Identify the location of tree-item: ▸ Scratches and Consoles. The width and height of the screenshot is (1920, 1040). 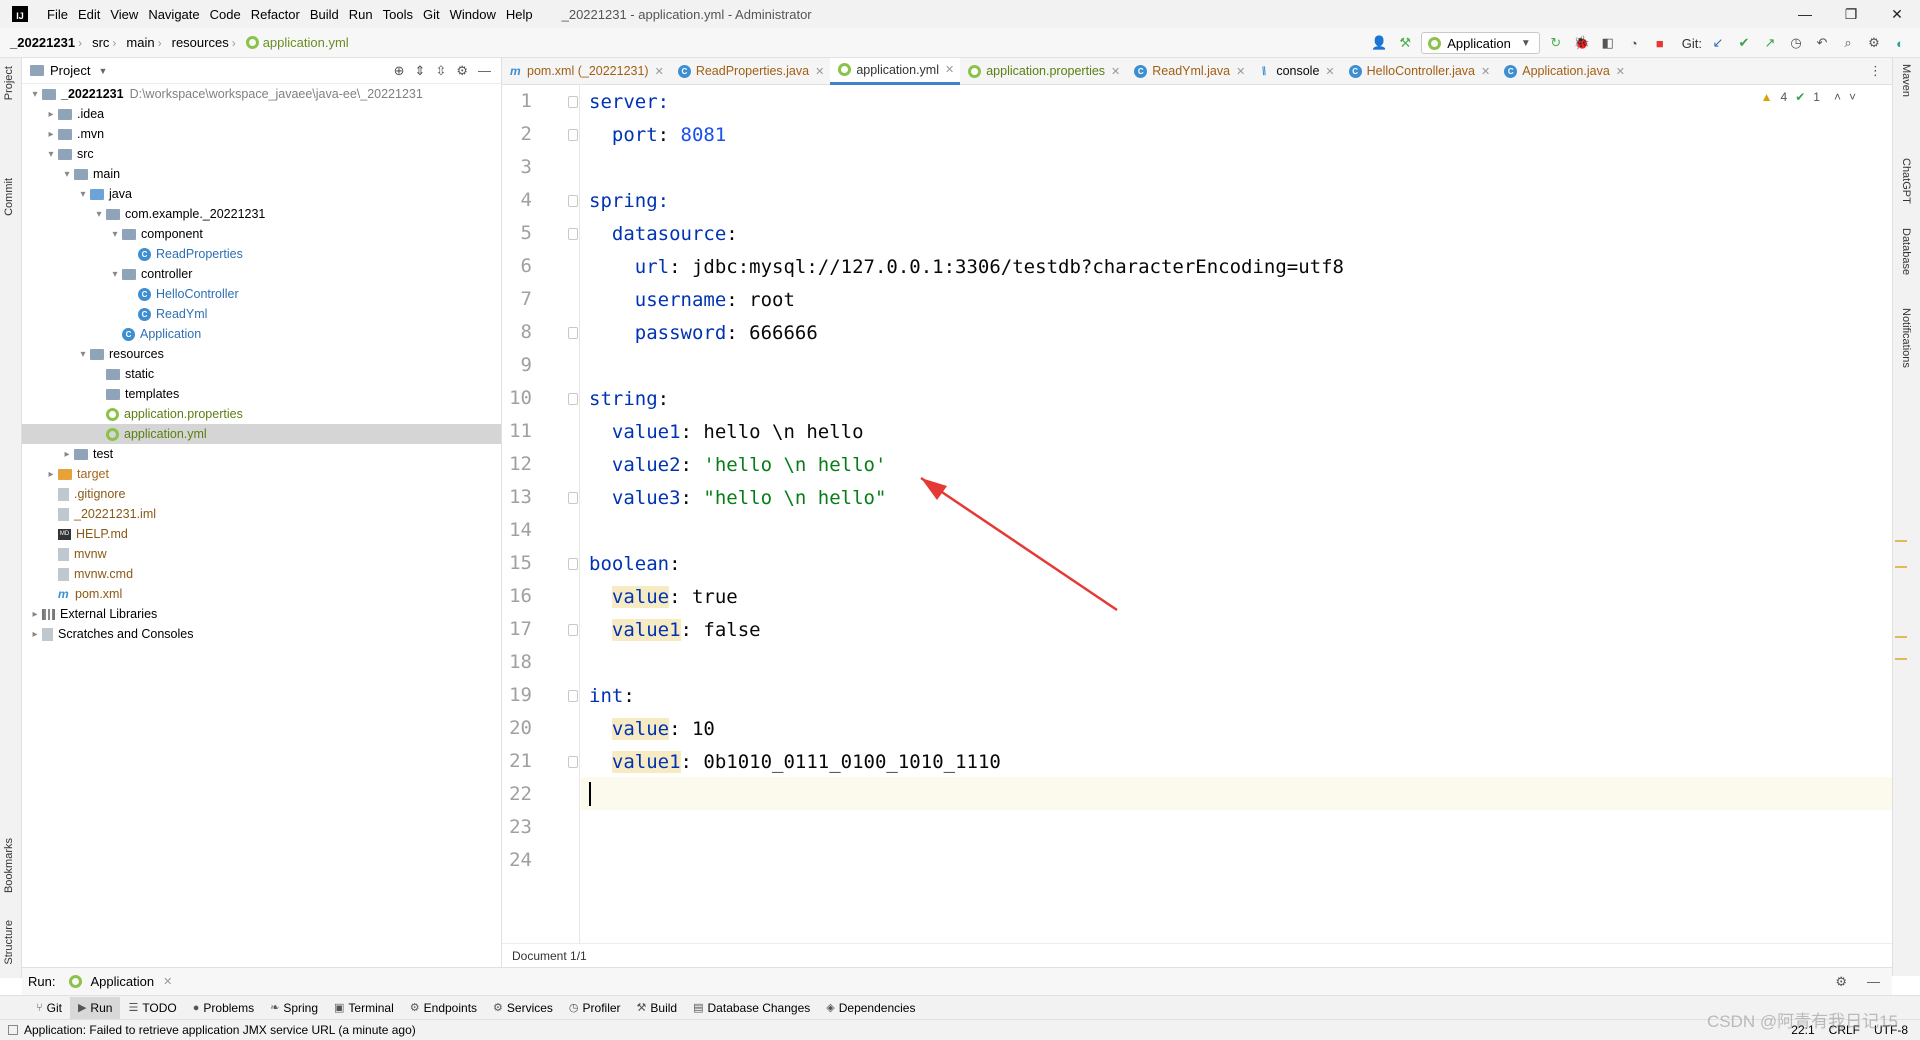
(261, 634).